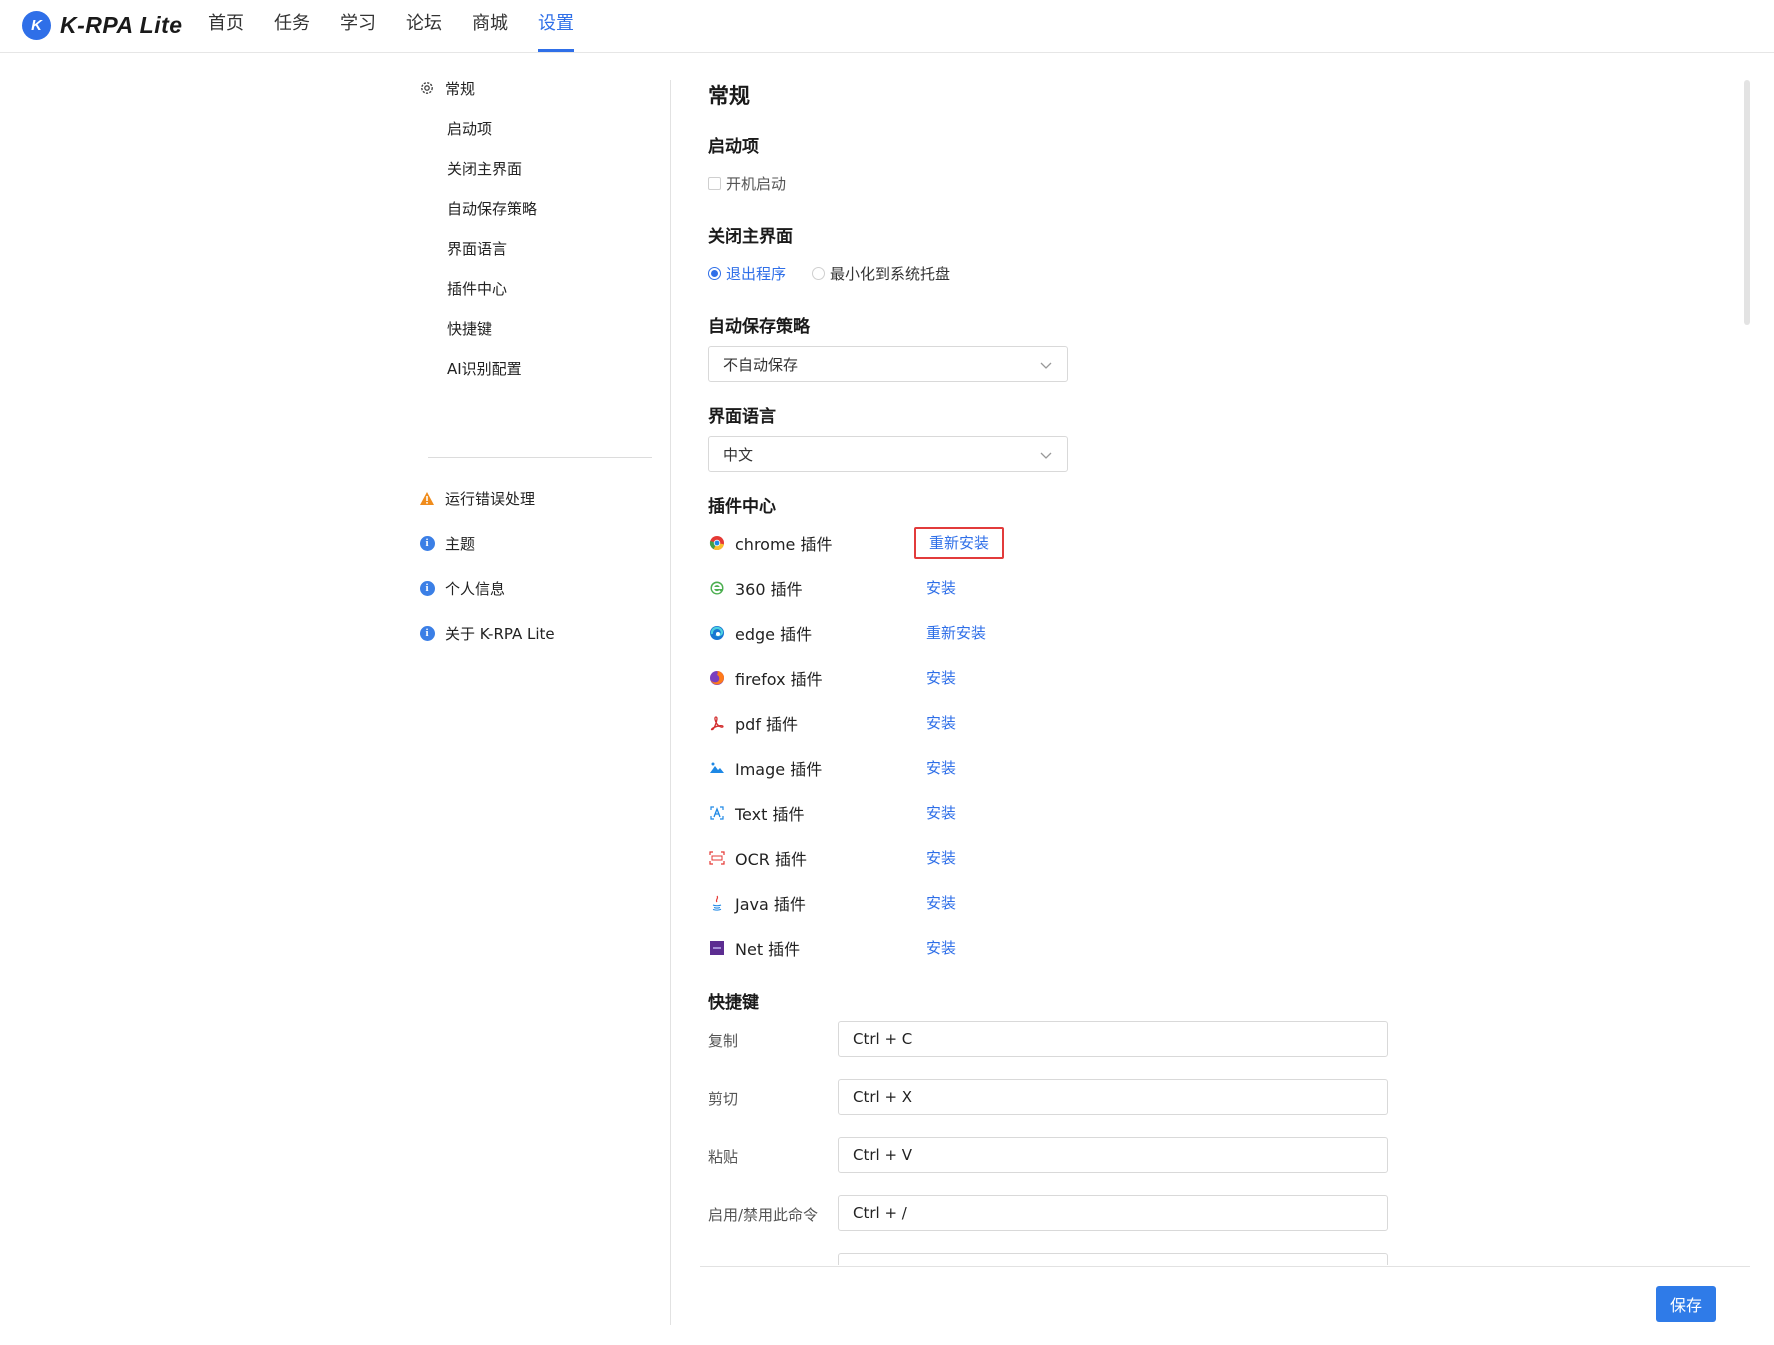 The height and width of the screenshot is (1345, 1774). What do you see at coordinates (770, 904) in the screenshot?
I see `plugin-name: Java 插件` at bounding box center [770, 904].